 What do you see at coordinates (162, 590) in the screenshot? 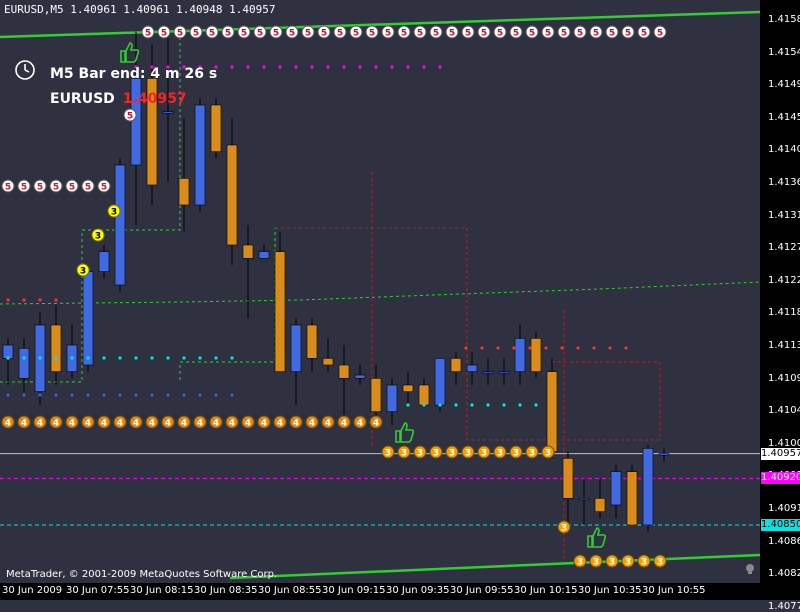
I see `time-tick: 30 Jun 08:15` at bounding box center [162, 590].